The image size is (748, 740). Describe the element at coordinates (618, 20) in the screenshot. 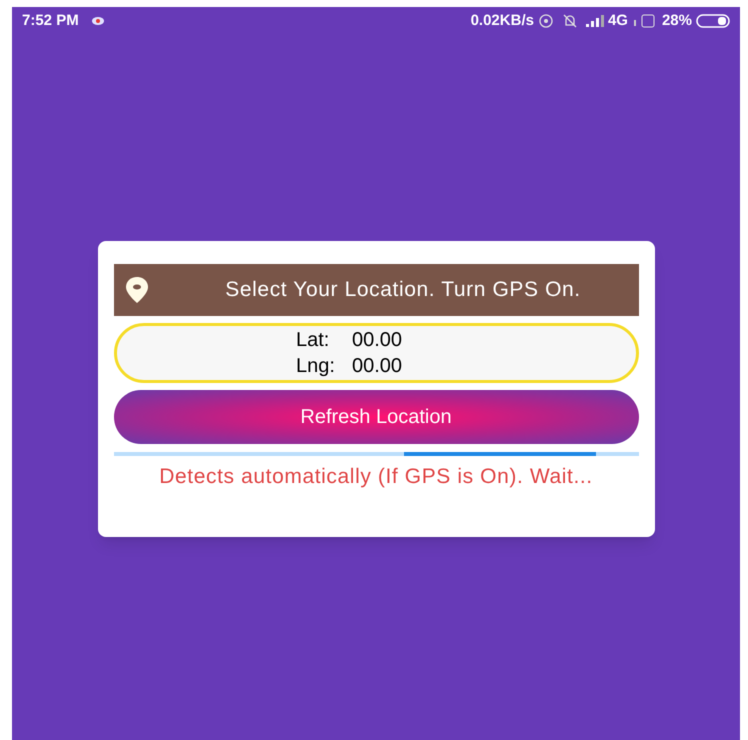

I see `network-type: 4G` at that location.